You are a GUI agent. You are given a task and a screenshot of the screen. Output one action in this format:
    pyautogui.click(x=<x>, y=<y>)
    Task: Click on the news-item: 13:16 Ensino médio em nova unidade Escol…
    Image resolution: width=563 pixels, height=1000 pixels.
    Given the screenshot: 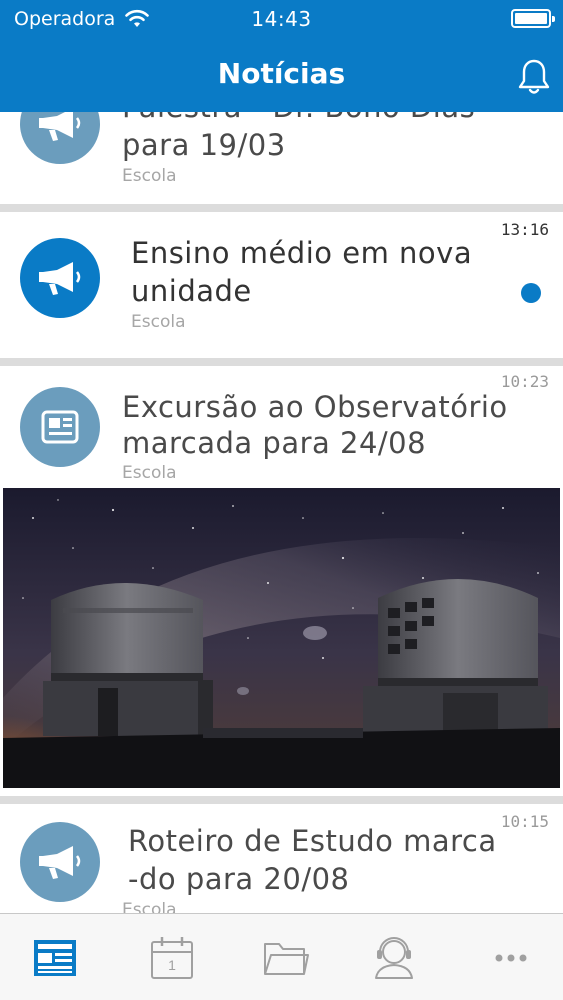 What is the action you would take?
    pyautogui.click(x=281, y=285)
    